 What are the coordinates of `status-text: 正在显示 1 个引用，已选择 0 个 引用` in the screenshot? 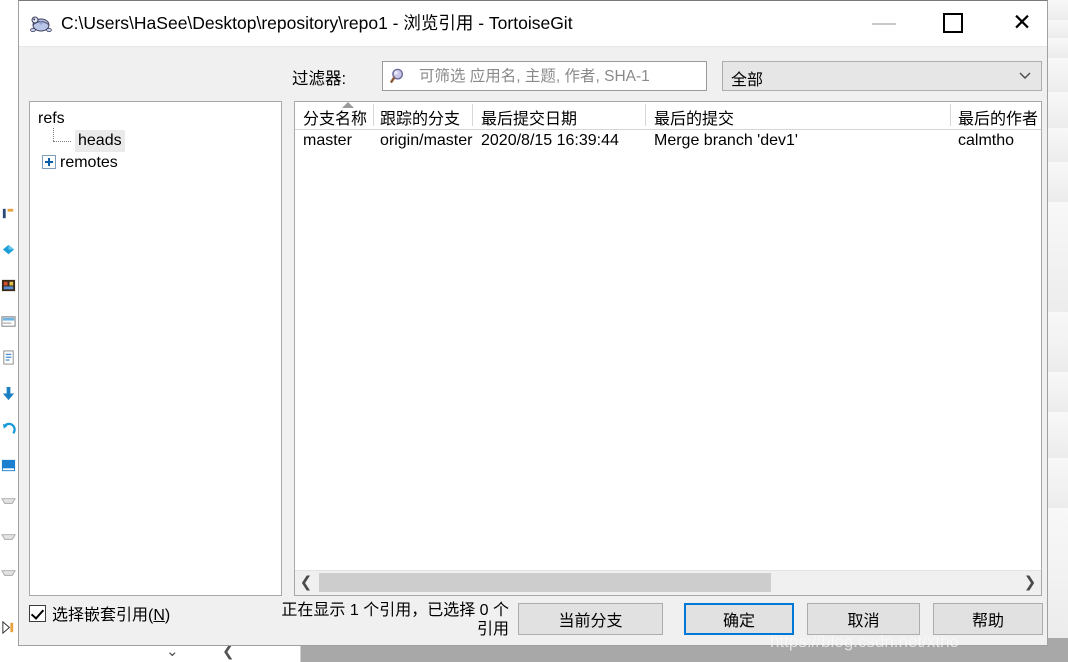 It's located at (389, 620).